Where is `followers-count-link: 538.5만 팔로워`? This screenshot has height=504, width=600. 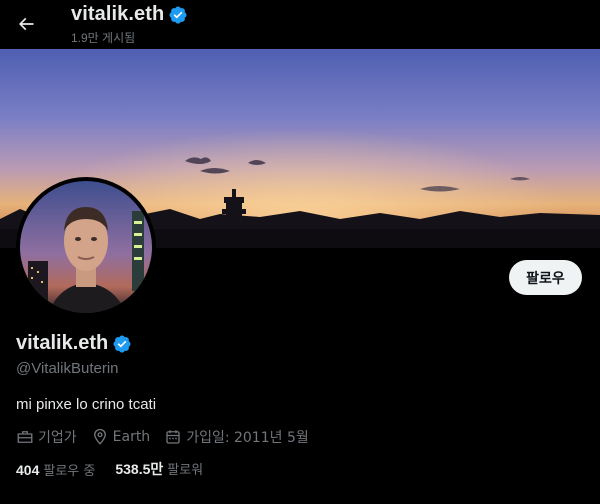 followers-count-link: 538.5만 팔로워 is located at coordinates (159, 469).